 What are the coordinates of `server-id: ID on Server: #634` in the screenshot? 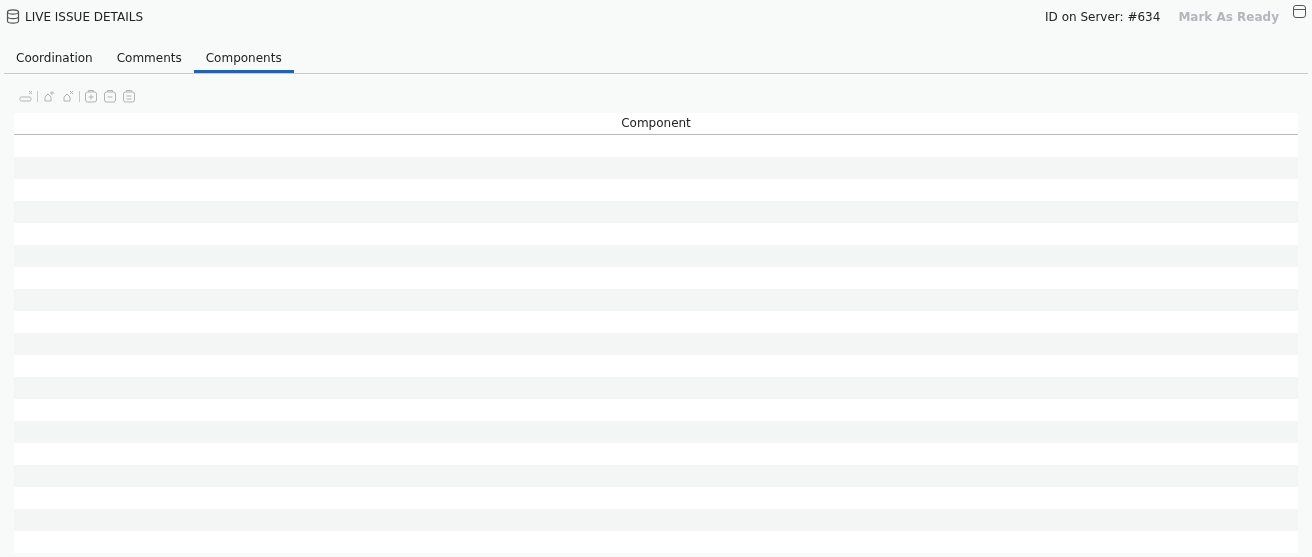 It's located at (1103, 17).